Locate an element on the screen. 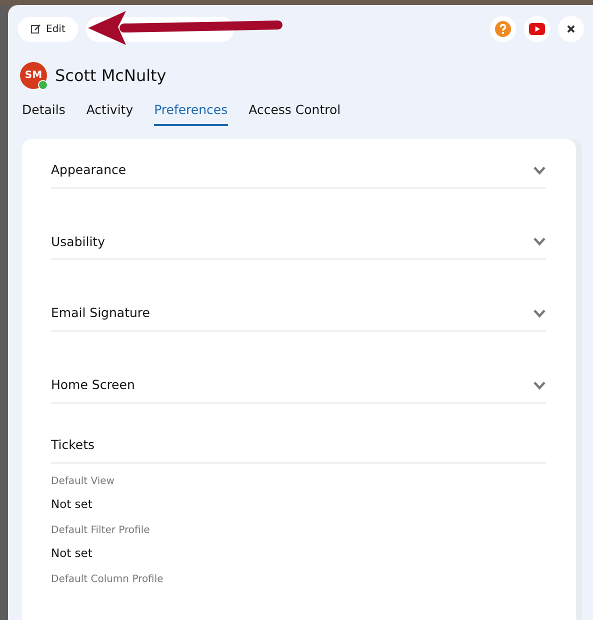  close-icon is located at coordinates (571, 29).